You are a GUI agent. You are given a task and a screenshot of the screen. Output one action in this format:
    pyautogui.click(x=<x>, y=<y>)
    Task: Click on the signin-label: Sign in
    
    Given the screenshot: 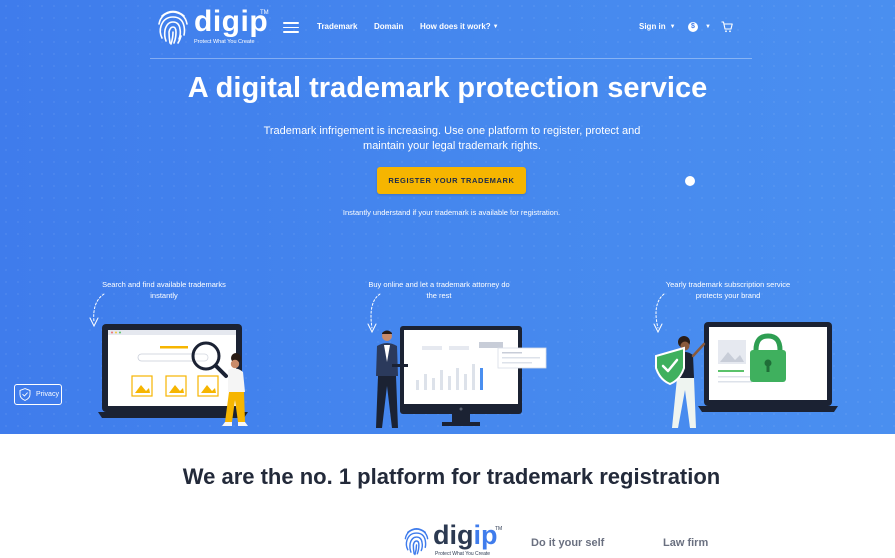 What is the action you would take?
    pyautogui.click(x=652, y=26)
    